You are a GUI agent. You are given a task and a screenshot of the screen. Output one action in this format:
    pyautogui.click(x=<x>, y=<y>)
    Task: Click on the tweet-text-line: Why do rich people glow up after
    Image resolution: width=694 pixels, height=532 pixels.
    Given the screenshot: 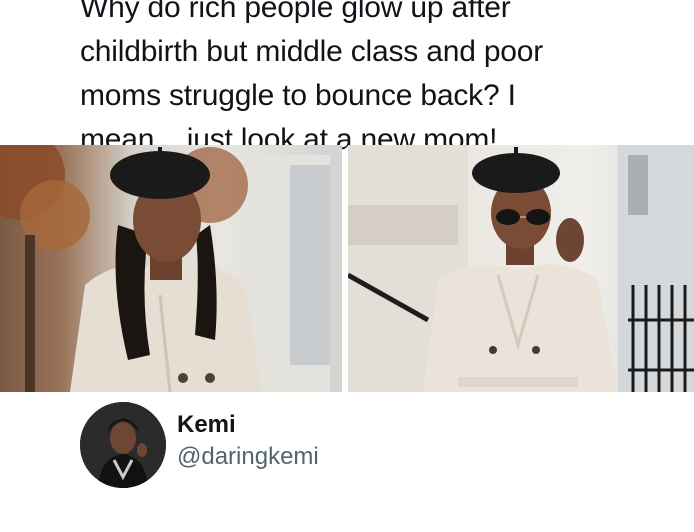 What is the action you would take?
    pyautogui.click(x=295, y=12)
    